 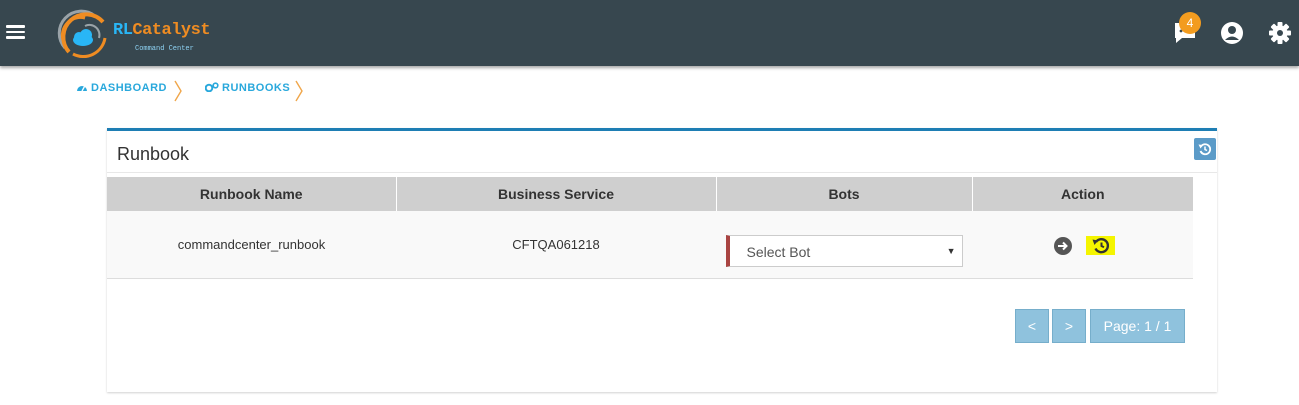 What do you see at coordinates (129, 88) in the screenshot?
I see `breadcrumb-dashboard-label: DASHBOARD` at bounding box center [129, 88].